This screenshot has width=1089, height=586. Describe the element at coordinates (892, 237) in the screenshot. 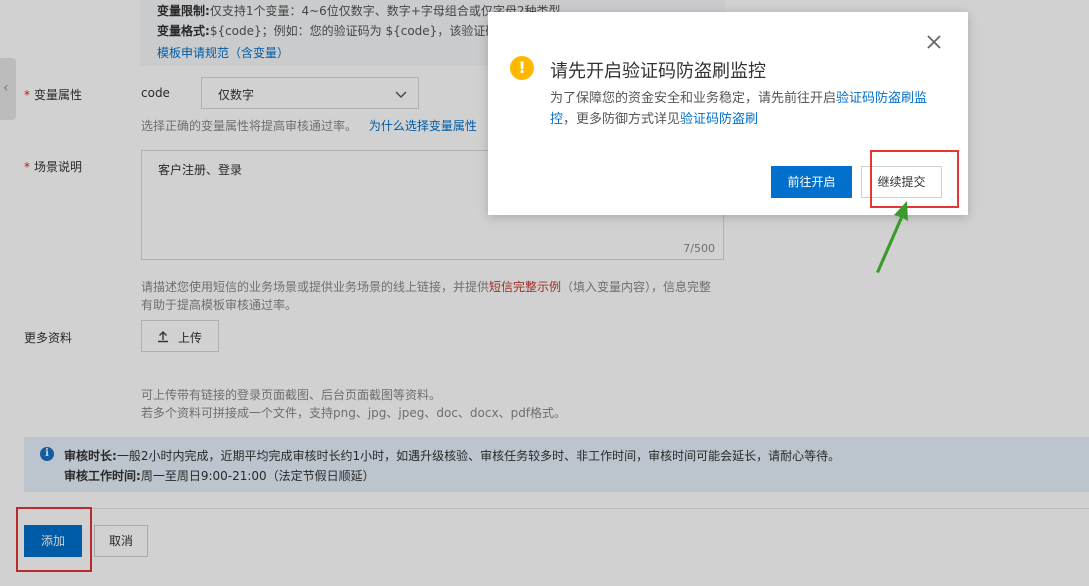

I see `annotation-arrow` at that location.